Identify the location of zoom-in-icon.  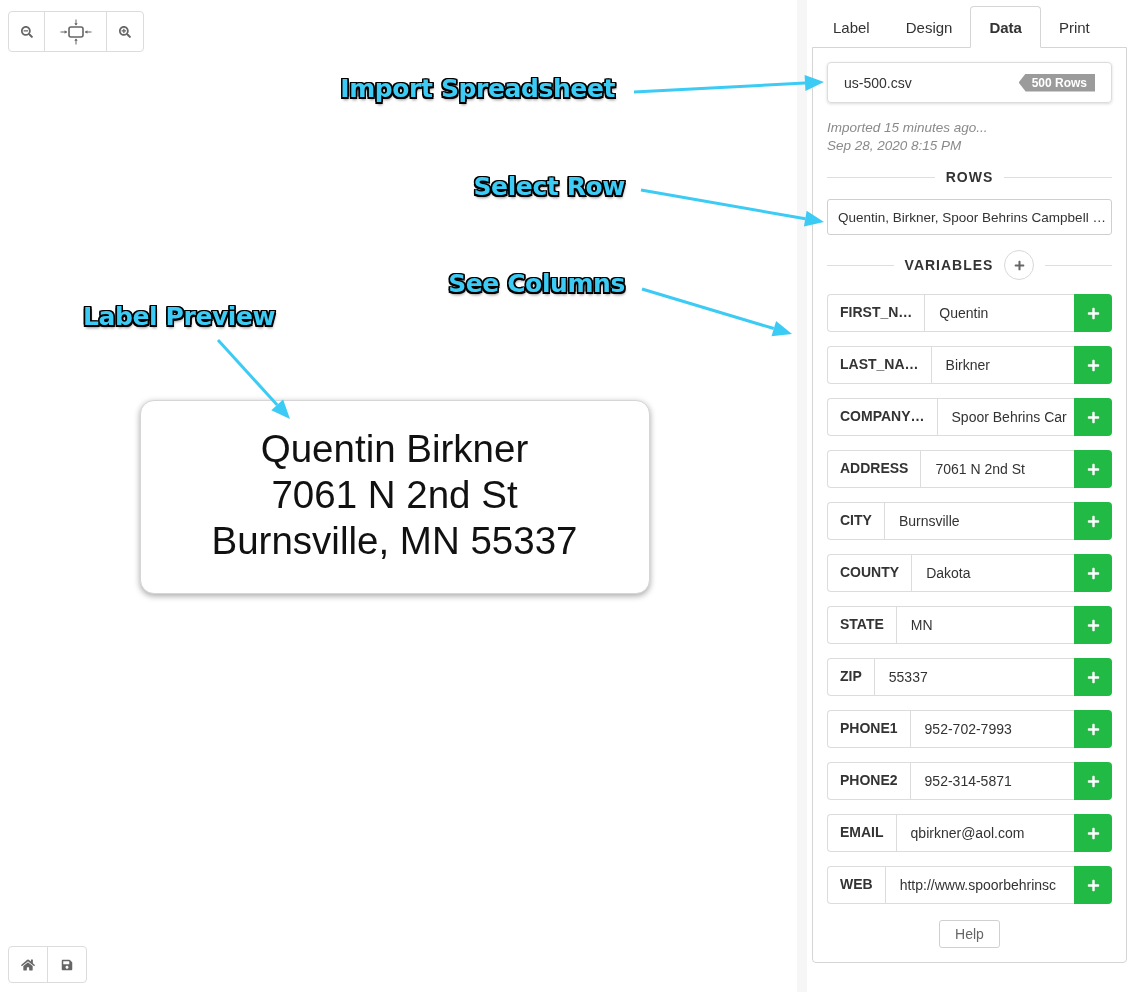
(125, 31).